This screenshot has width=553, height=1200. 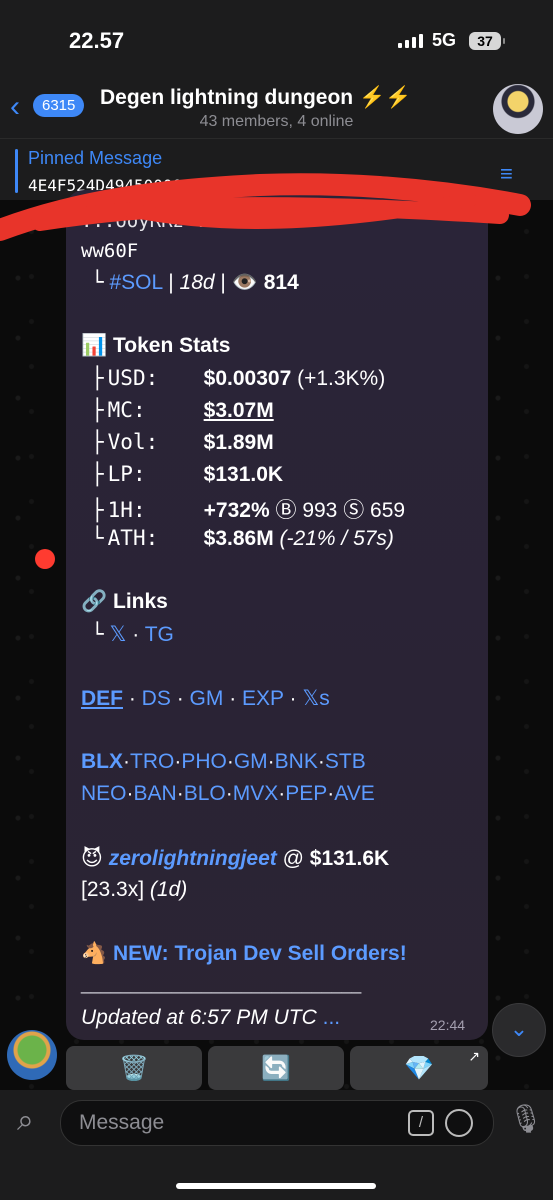 What do you see at coordinates (92, 858) in the screenshot?
I see `devil-icon: 😈` at bounding box center [92, 858].